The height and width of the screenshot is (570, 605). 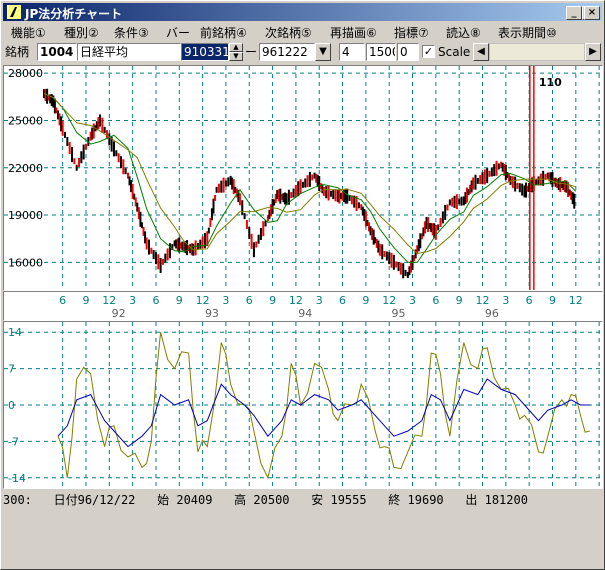 I want to click on oscillator-y-label: 7, so click(x=11, y=369).